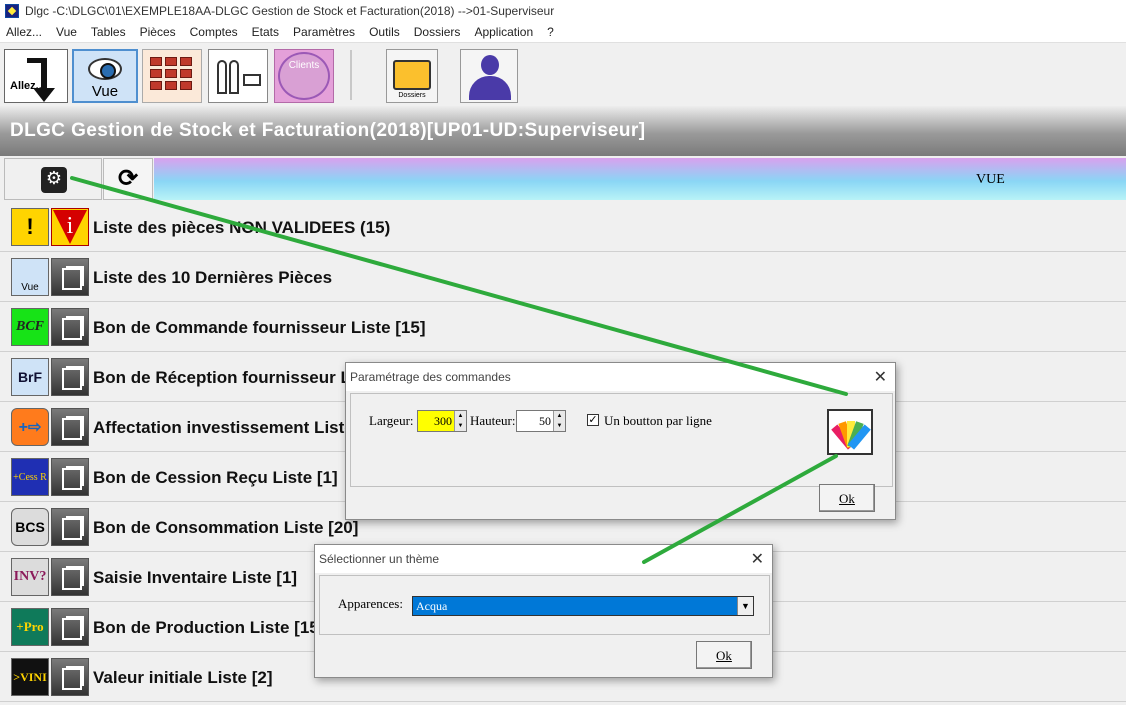 The width and height of the screenshot is (1126, 705). Describe the element at coordinates (304, 76) in the screenshot. I see `clients-button: Clients` at that location.